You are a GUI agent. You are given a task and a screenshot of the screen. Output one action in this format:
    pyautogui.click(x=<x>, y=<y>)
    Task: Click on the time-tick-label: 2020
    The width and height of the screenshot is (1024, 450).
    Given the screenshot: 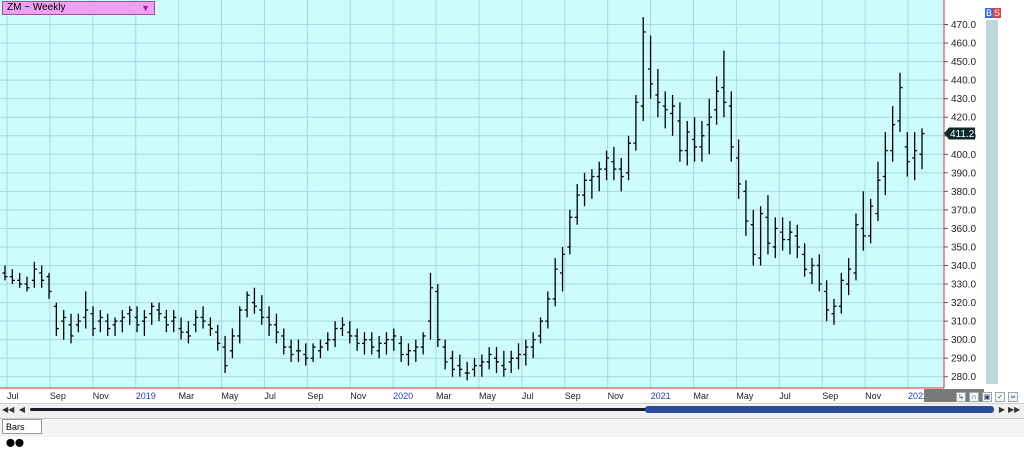 What is the action you would take?
    pyautogui.click(x=403, y=396)
    